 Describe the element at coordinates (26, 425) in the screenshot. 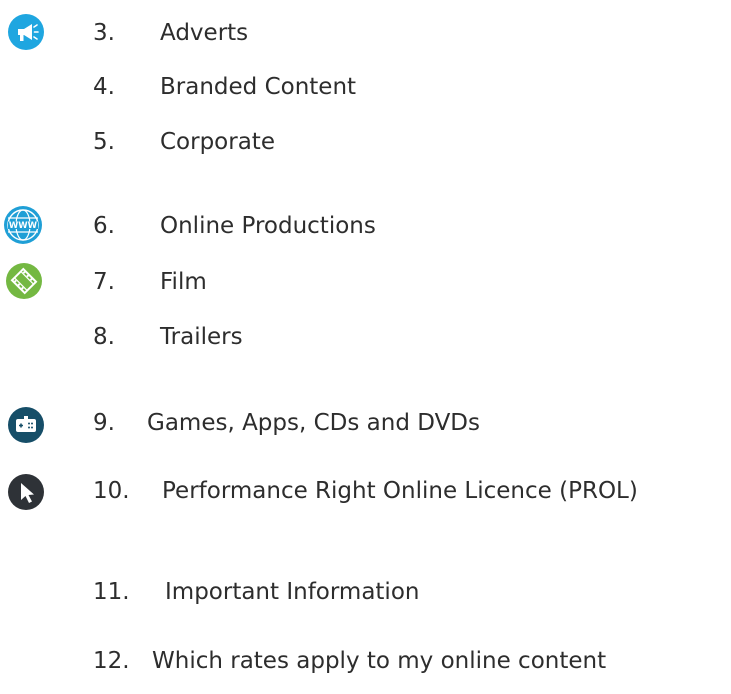

I see `gamepad-icon` at that location.